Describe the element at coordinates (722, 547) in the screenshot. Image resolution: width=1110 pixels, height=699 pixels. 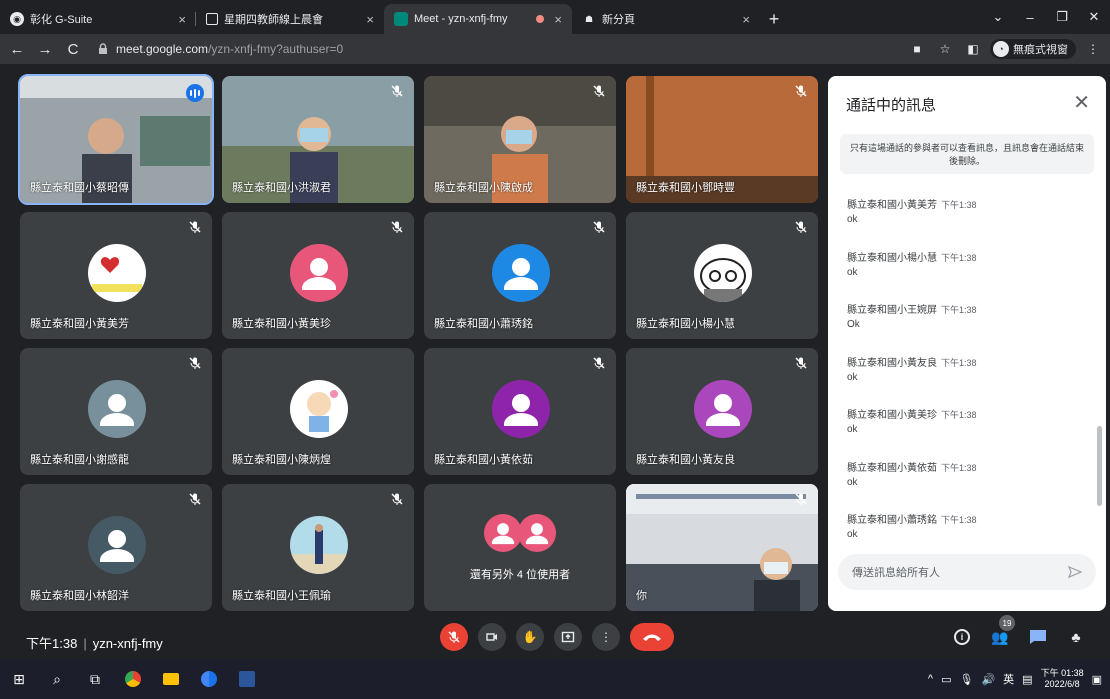
I see `participant-tile: 你` at that location.